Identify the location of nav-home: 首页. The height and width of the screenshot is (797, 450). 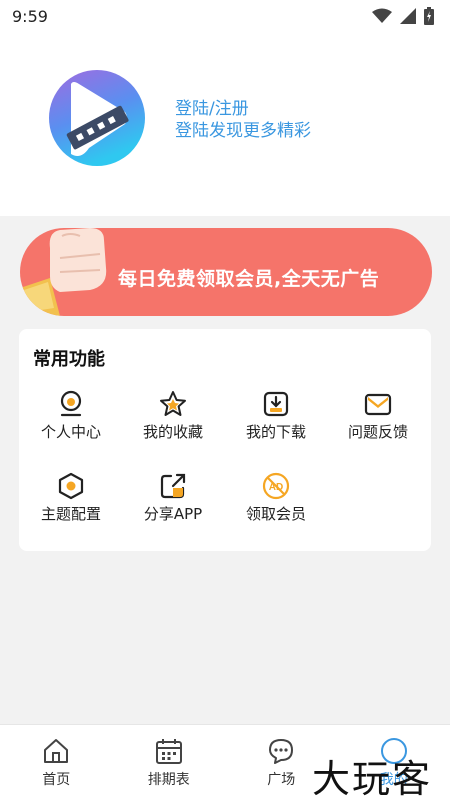
(56, 761).